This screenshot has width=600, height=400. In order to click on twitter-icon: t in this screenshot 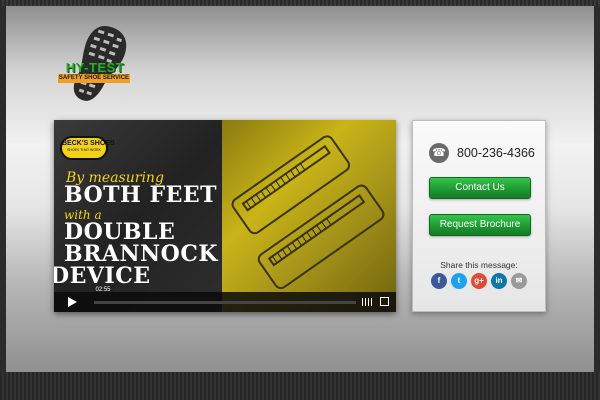, I will do `click(459, 281)`.